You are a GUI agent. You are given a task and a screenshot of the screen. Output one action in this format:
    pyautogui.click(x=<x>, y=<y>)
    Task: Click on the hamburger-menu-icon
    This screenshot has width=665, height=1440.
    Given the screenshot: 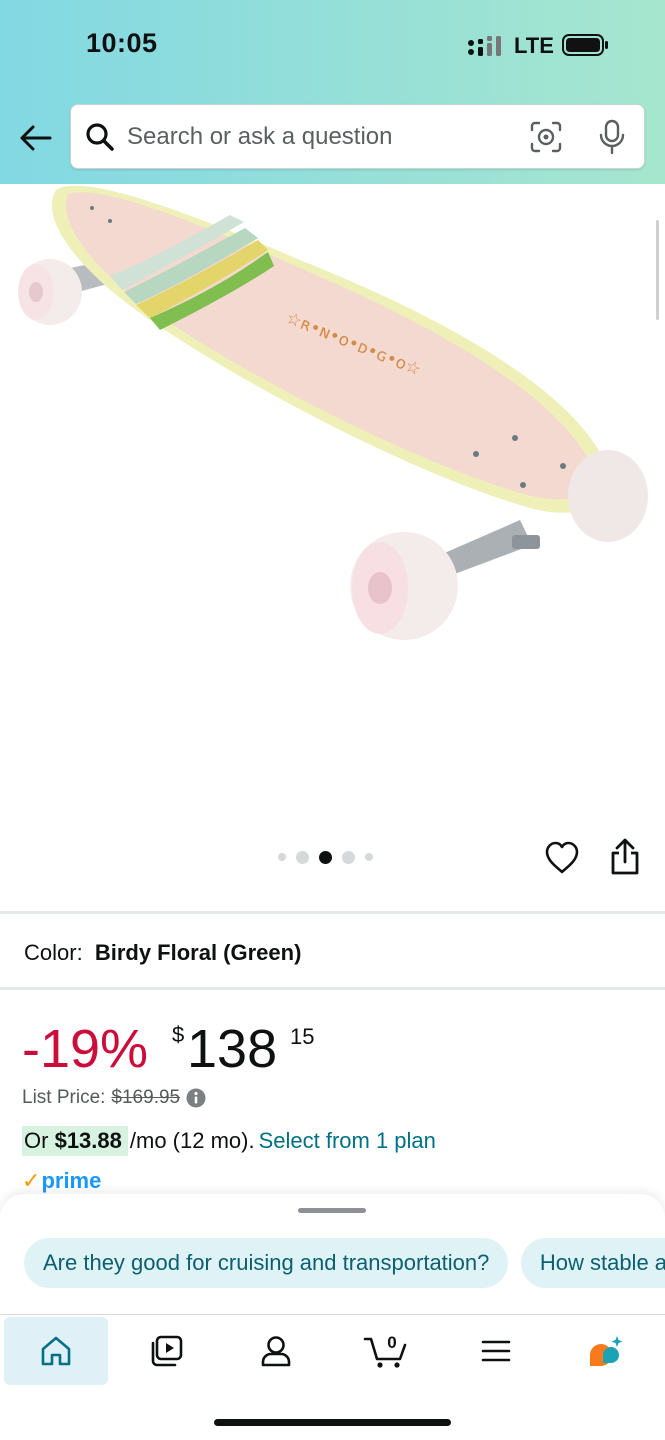 What is the action you would take?
    pyautogui.click(x=496, y=1351)
    